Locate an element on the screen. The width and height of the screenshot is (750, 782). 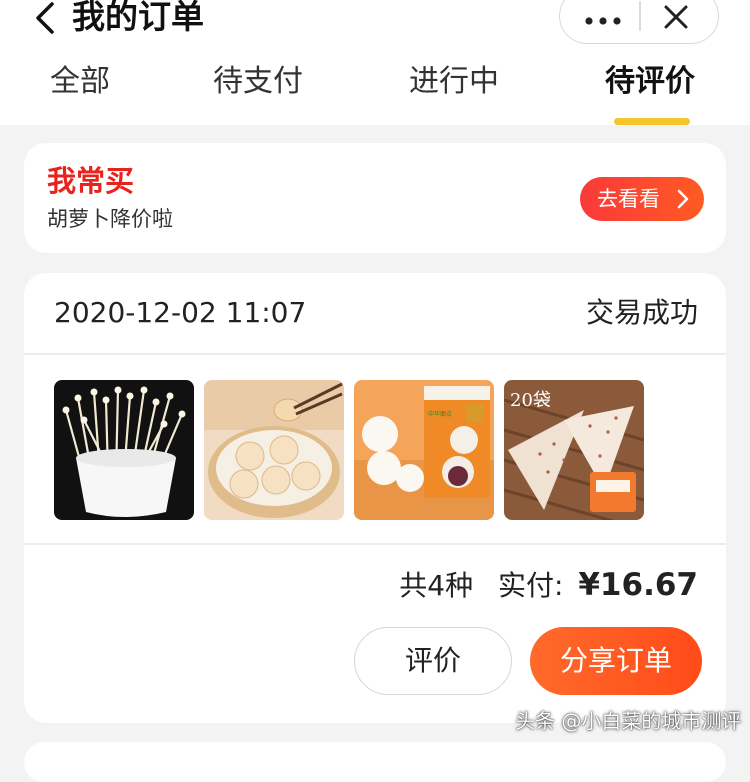
promo-subtitle: 胡萝卜降价啦 is located at coordinates (110, 219).